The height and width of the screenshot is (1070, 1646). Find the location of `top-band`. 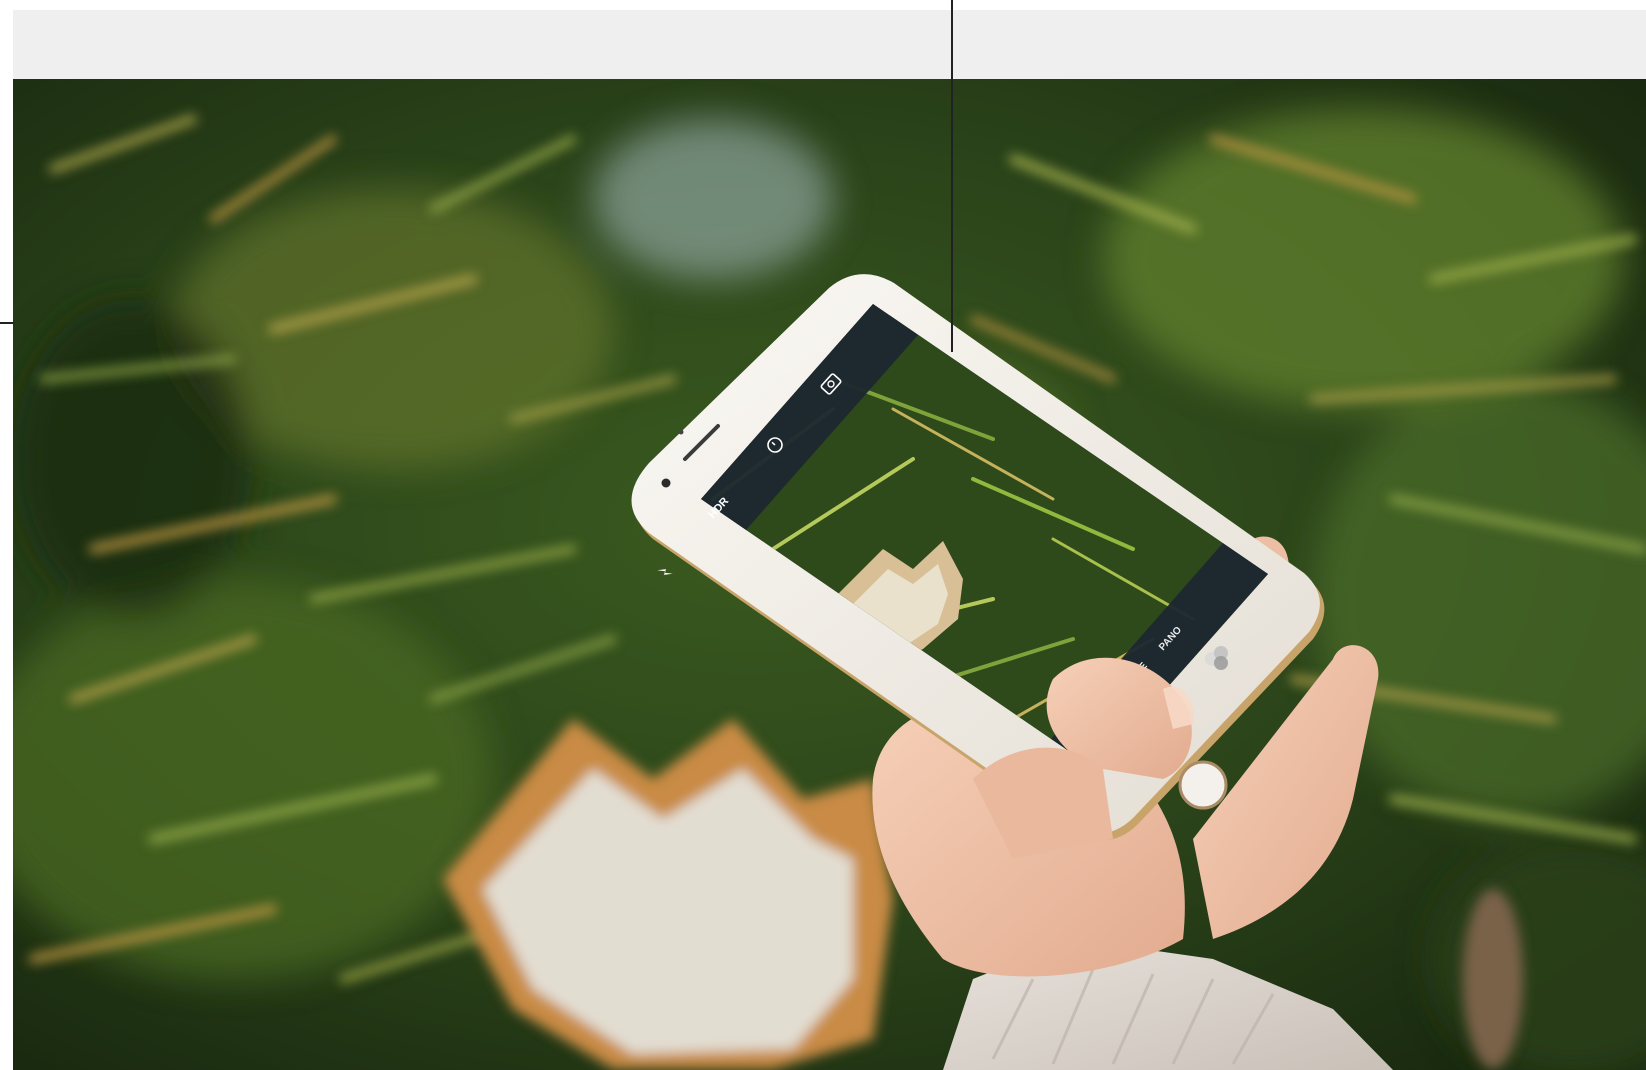

top-band is located at coordinates (829, 44).